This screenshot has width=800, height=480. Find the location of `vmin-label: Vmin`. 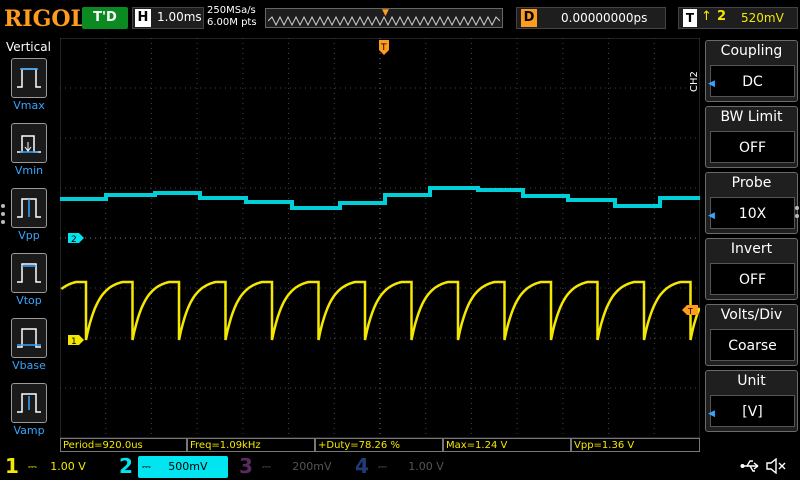

vmin-label: Vmin is located at coordinates (29, 170).